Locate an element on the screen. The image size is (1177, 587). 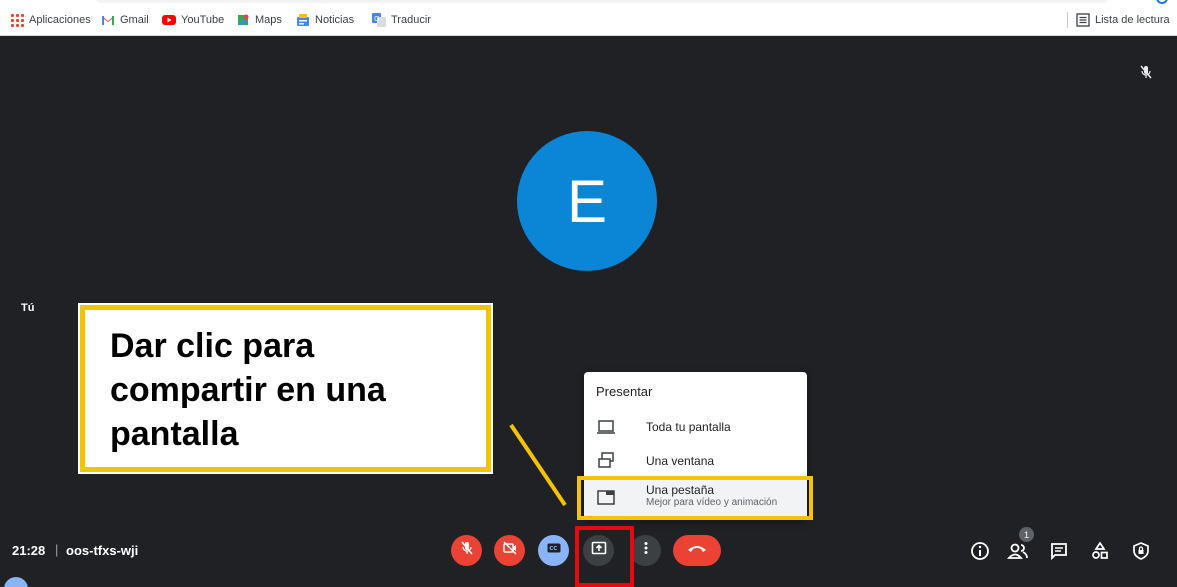
instruction-callout: Dar clic para compartir en una pantalla is located at coordinates (285, 388).